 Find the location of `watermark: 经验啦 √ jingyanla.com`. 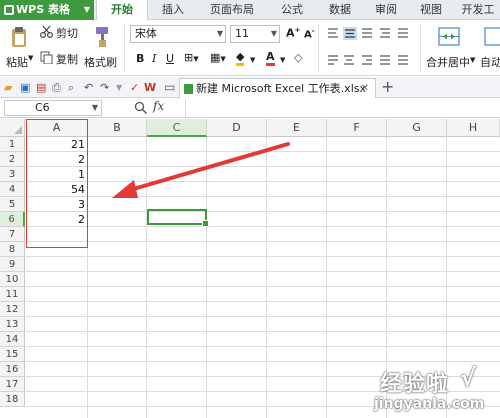

watermark: 经验啦 √ jingyanla.com is located at coordinates (437, 391).